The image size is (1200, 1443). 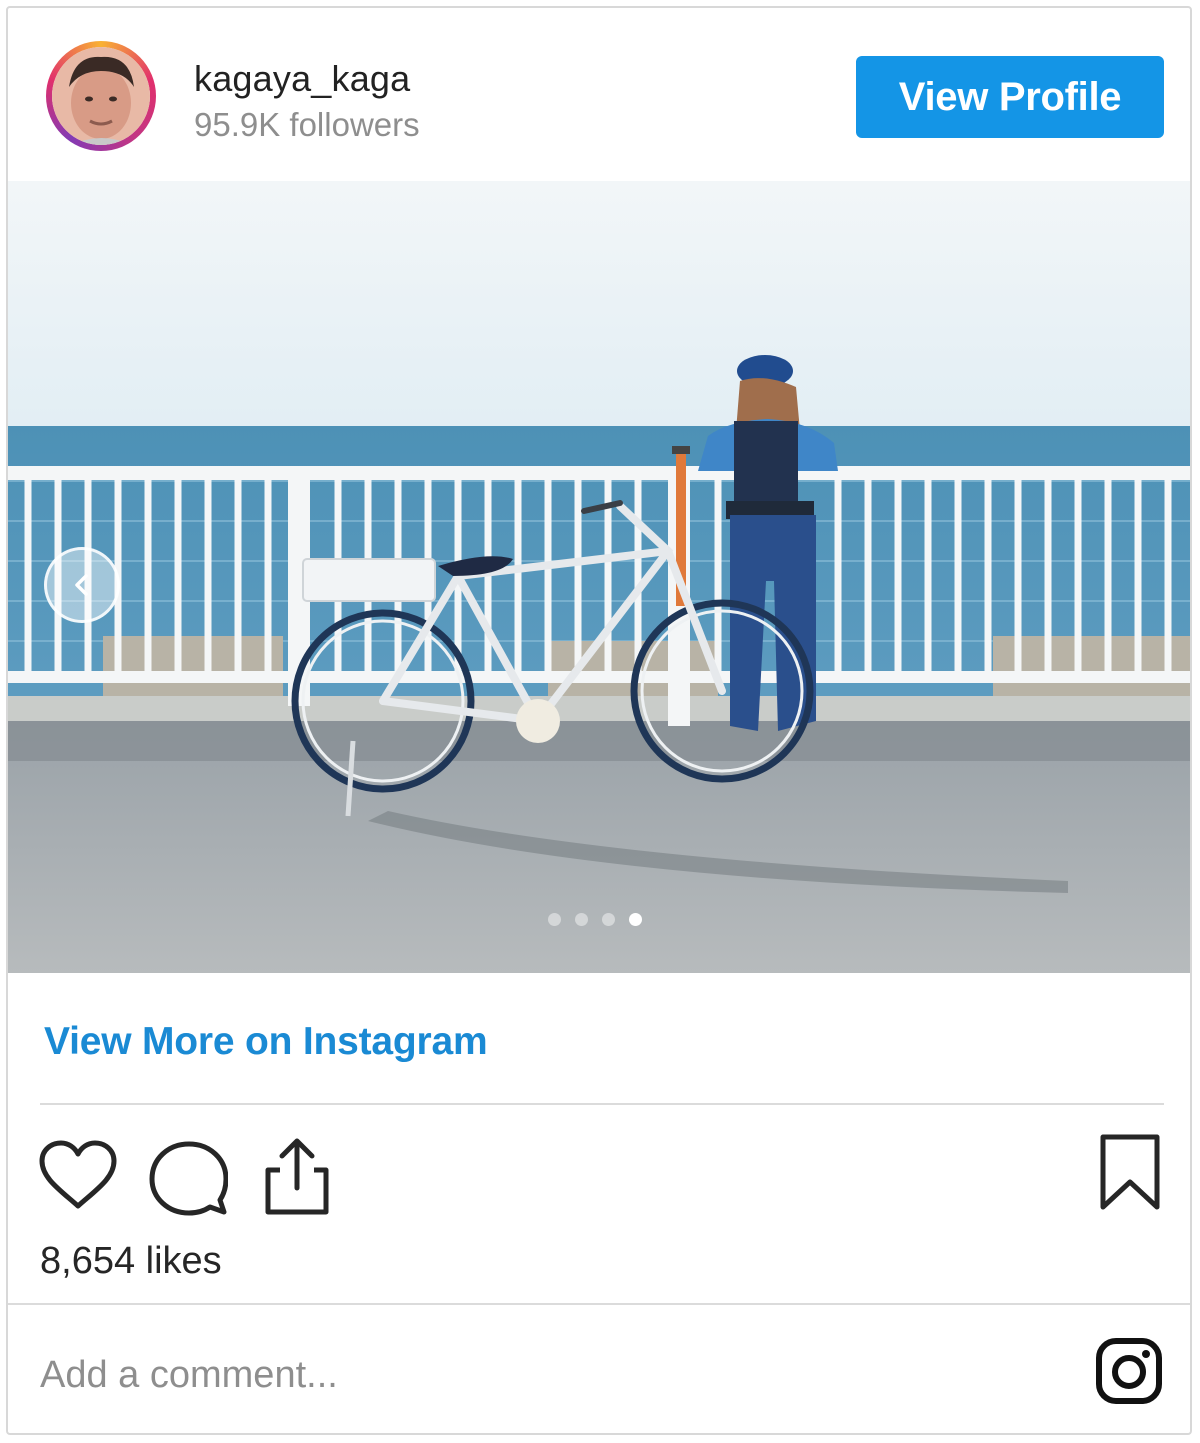 What do you see at coordinates (599, 1178) in the screenshot?
I see `action-bar` at bounding box center [599, 1178].